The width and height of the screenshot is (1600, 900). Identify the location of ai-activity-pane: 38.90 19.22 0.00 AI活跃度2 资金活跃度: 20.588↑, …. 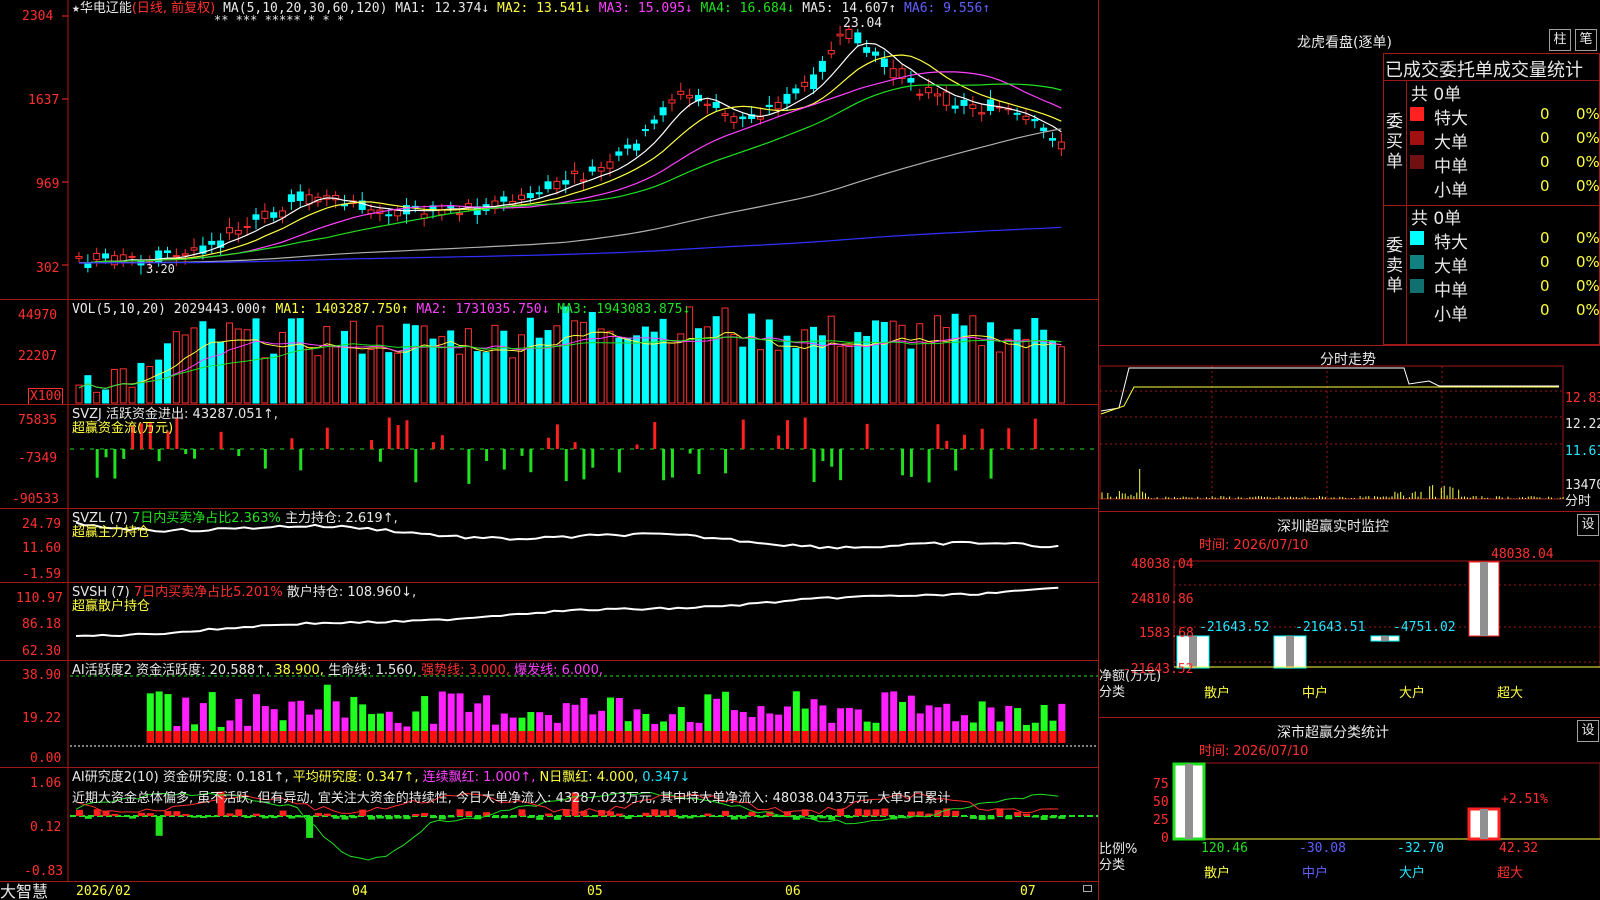
(549, 714).